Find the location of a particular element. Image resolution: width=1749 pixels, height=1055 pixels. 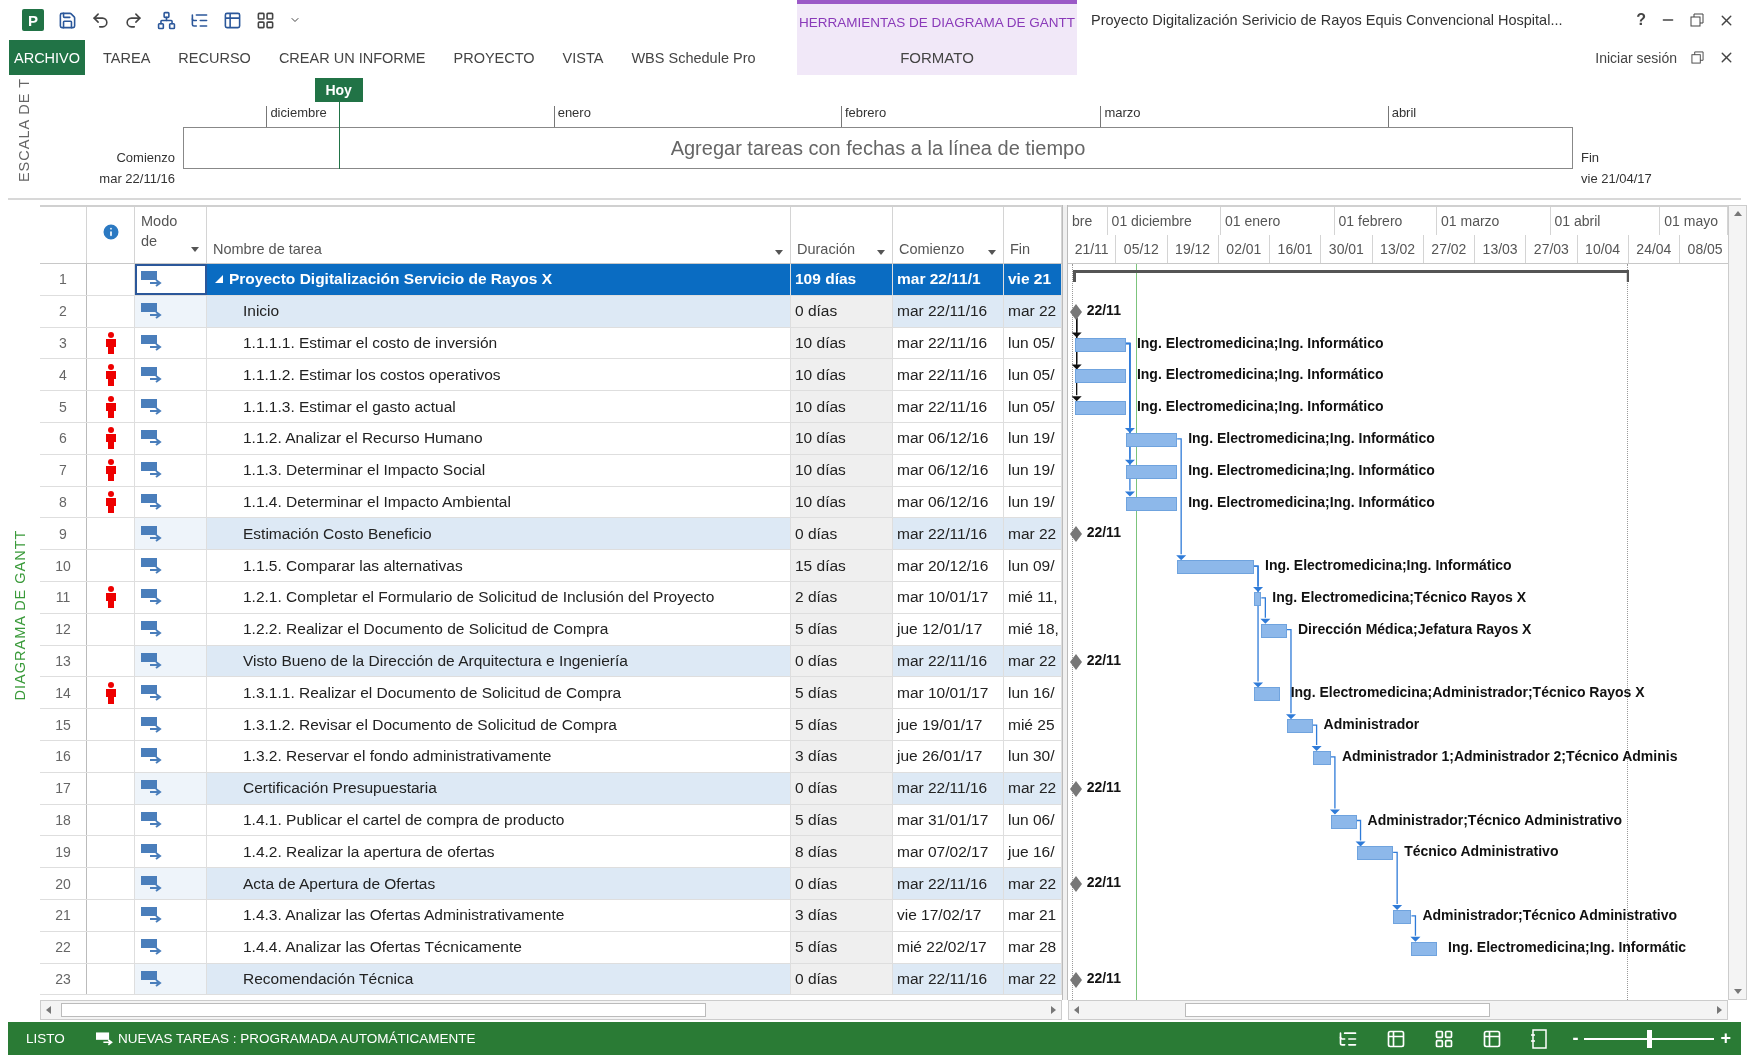

ribbon-tab: CREAR UN INFORME is located at coordinates (352, 57).